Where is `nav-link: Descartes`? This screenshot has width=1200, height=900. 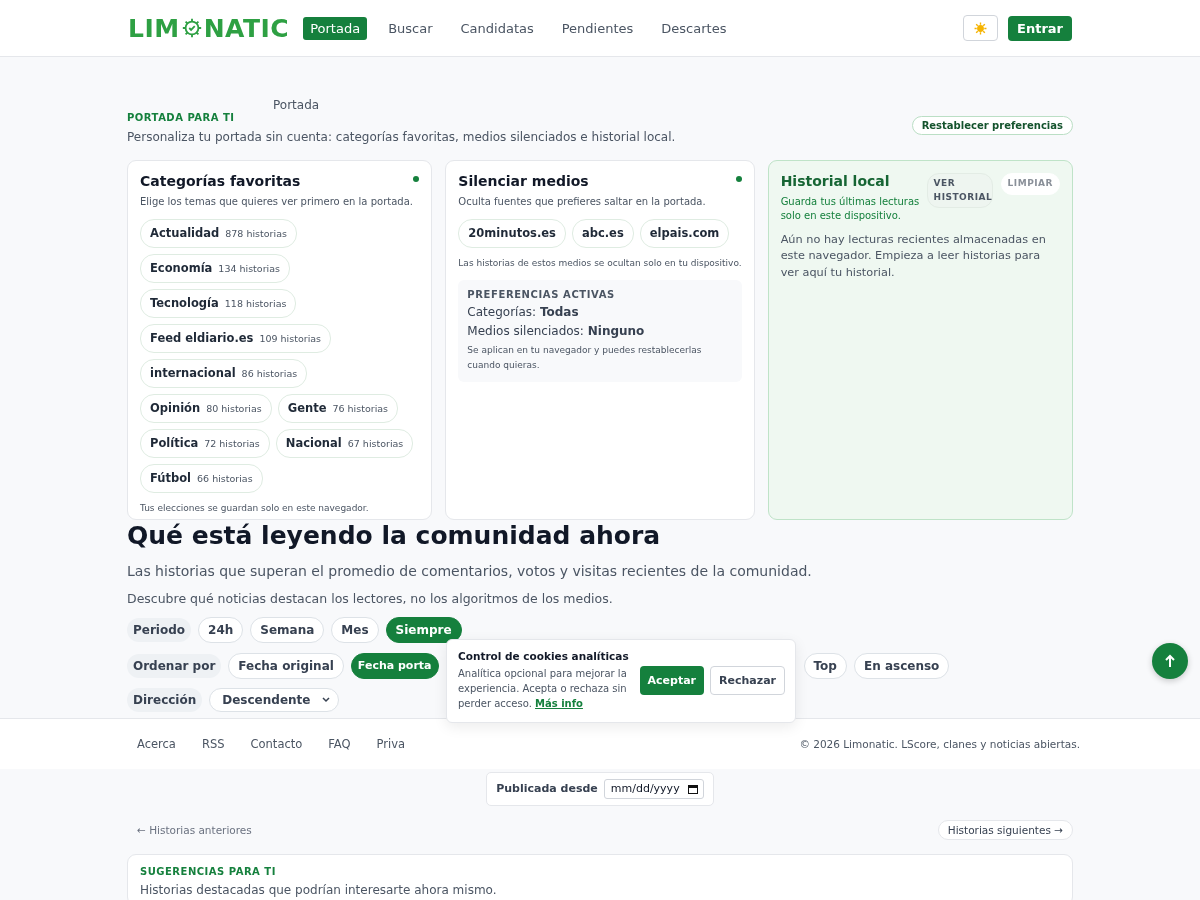
nav-link: Descartes is located at coordinates (694, 28).